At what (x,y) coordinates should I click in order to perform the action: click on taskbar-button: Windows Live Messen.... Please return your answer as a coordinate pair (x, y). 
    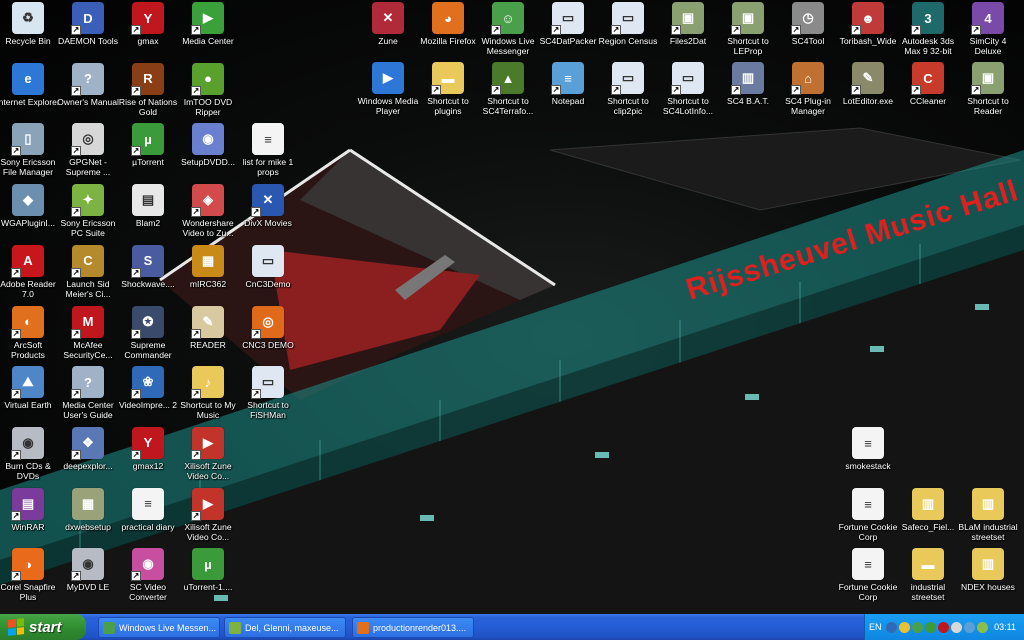
    Looking at the image, I should click on (159, 627).